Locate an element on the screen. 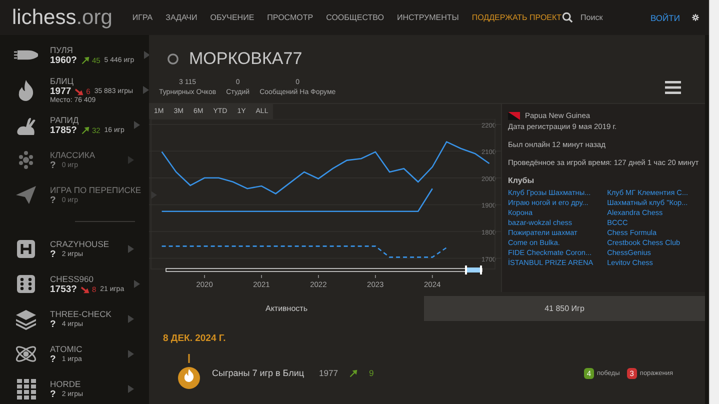 The image size is (719, 404). variant-name: ATOMIC is located at coordinates (67, 349).